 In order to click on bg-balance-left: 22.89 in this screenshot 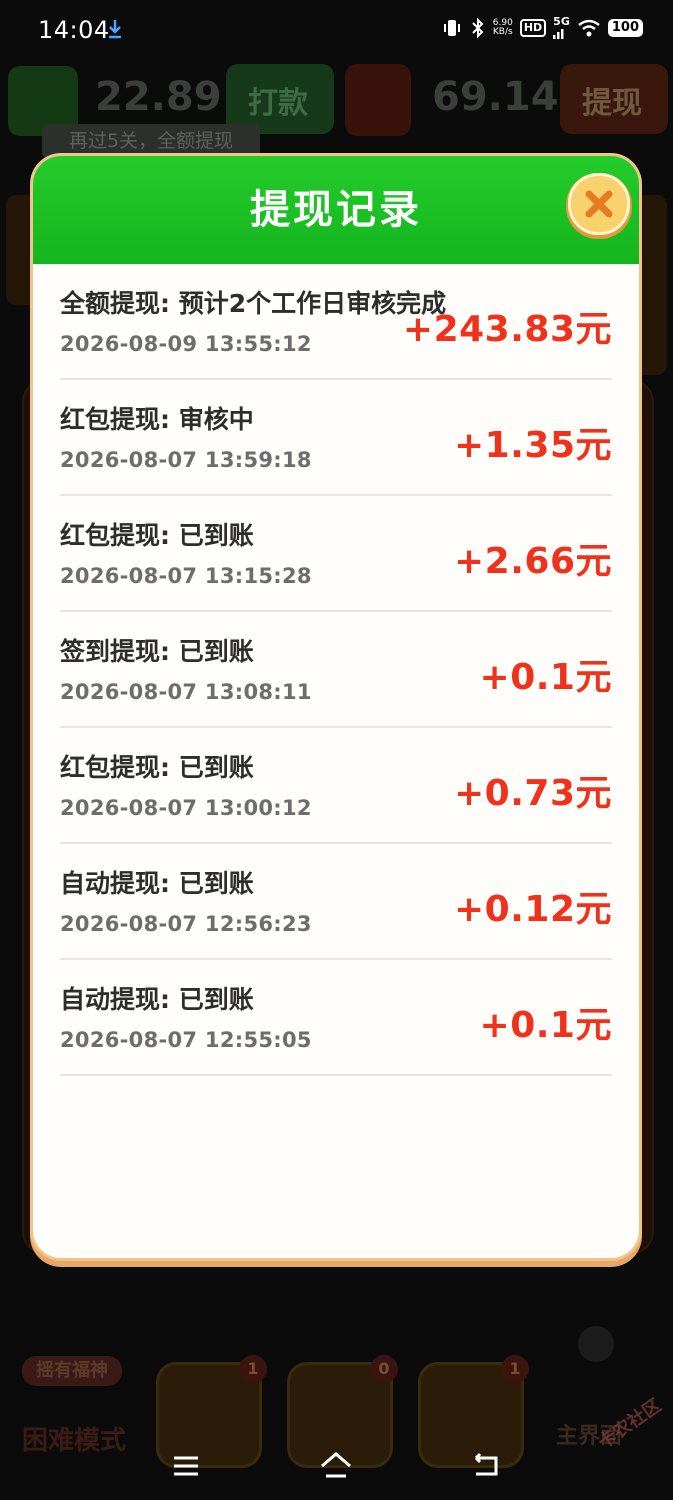, I will do `click(158, 97)`.